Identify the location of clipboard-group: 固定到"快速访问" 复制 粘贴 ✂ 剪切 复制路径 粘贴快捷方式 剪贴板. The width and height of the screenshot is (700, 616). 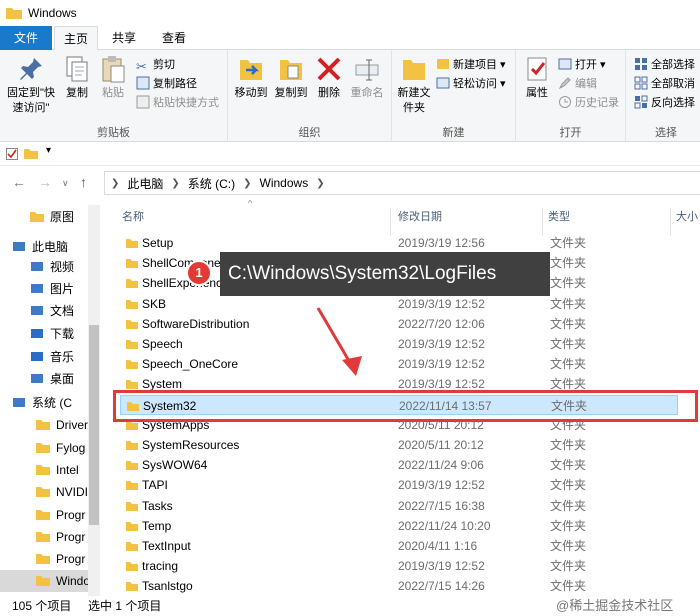
(114, 96).